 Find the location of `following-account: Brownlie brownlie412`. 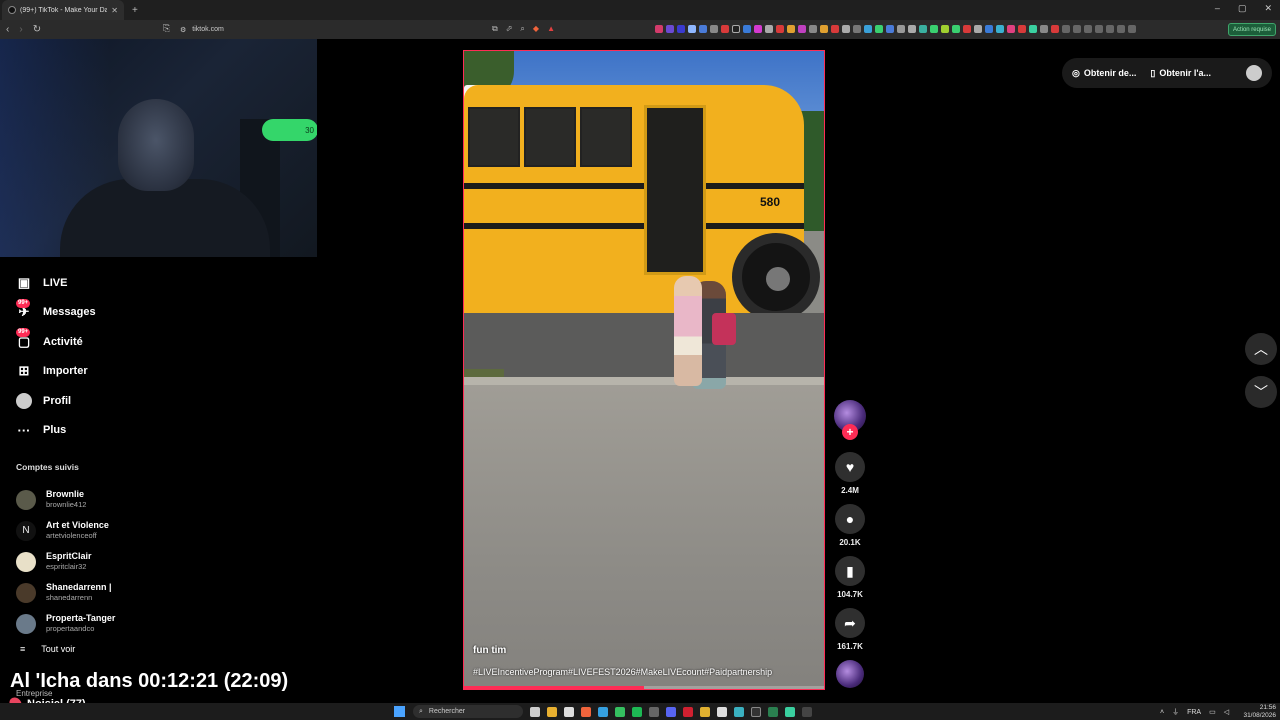

following-account: Brownlie brownlie412 is located at coordinates (116, 499).